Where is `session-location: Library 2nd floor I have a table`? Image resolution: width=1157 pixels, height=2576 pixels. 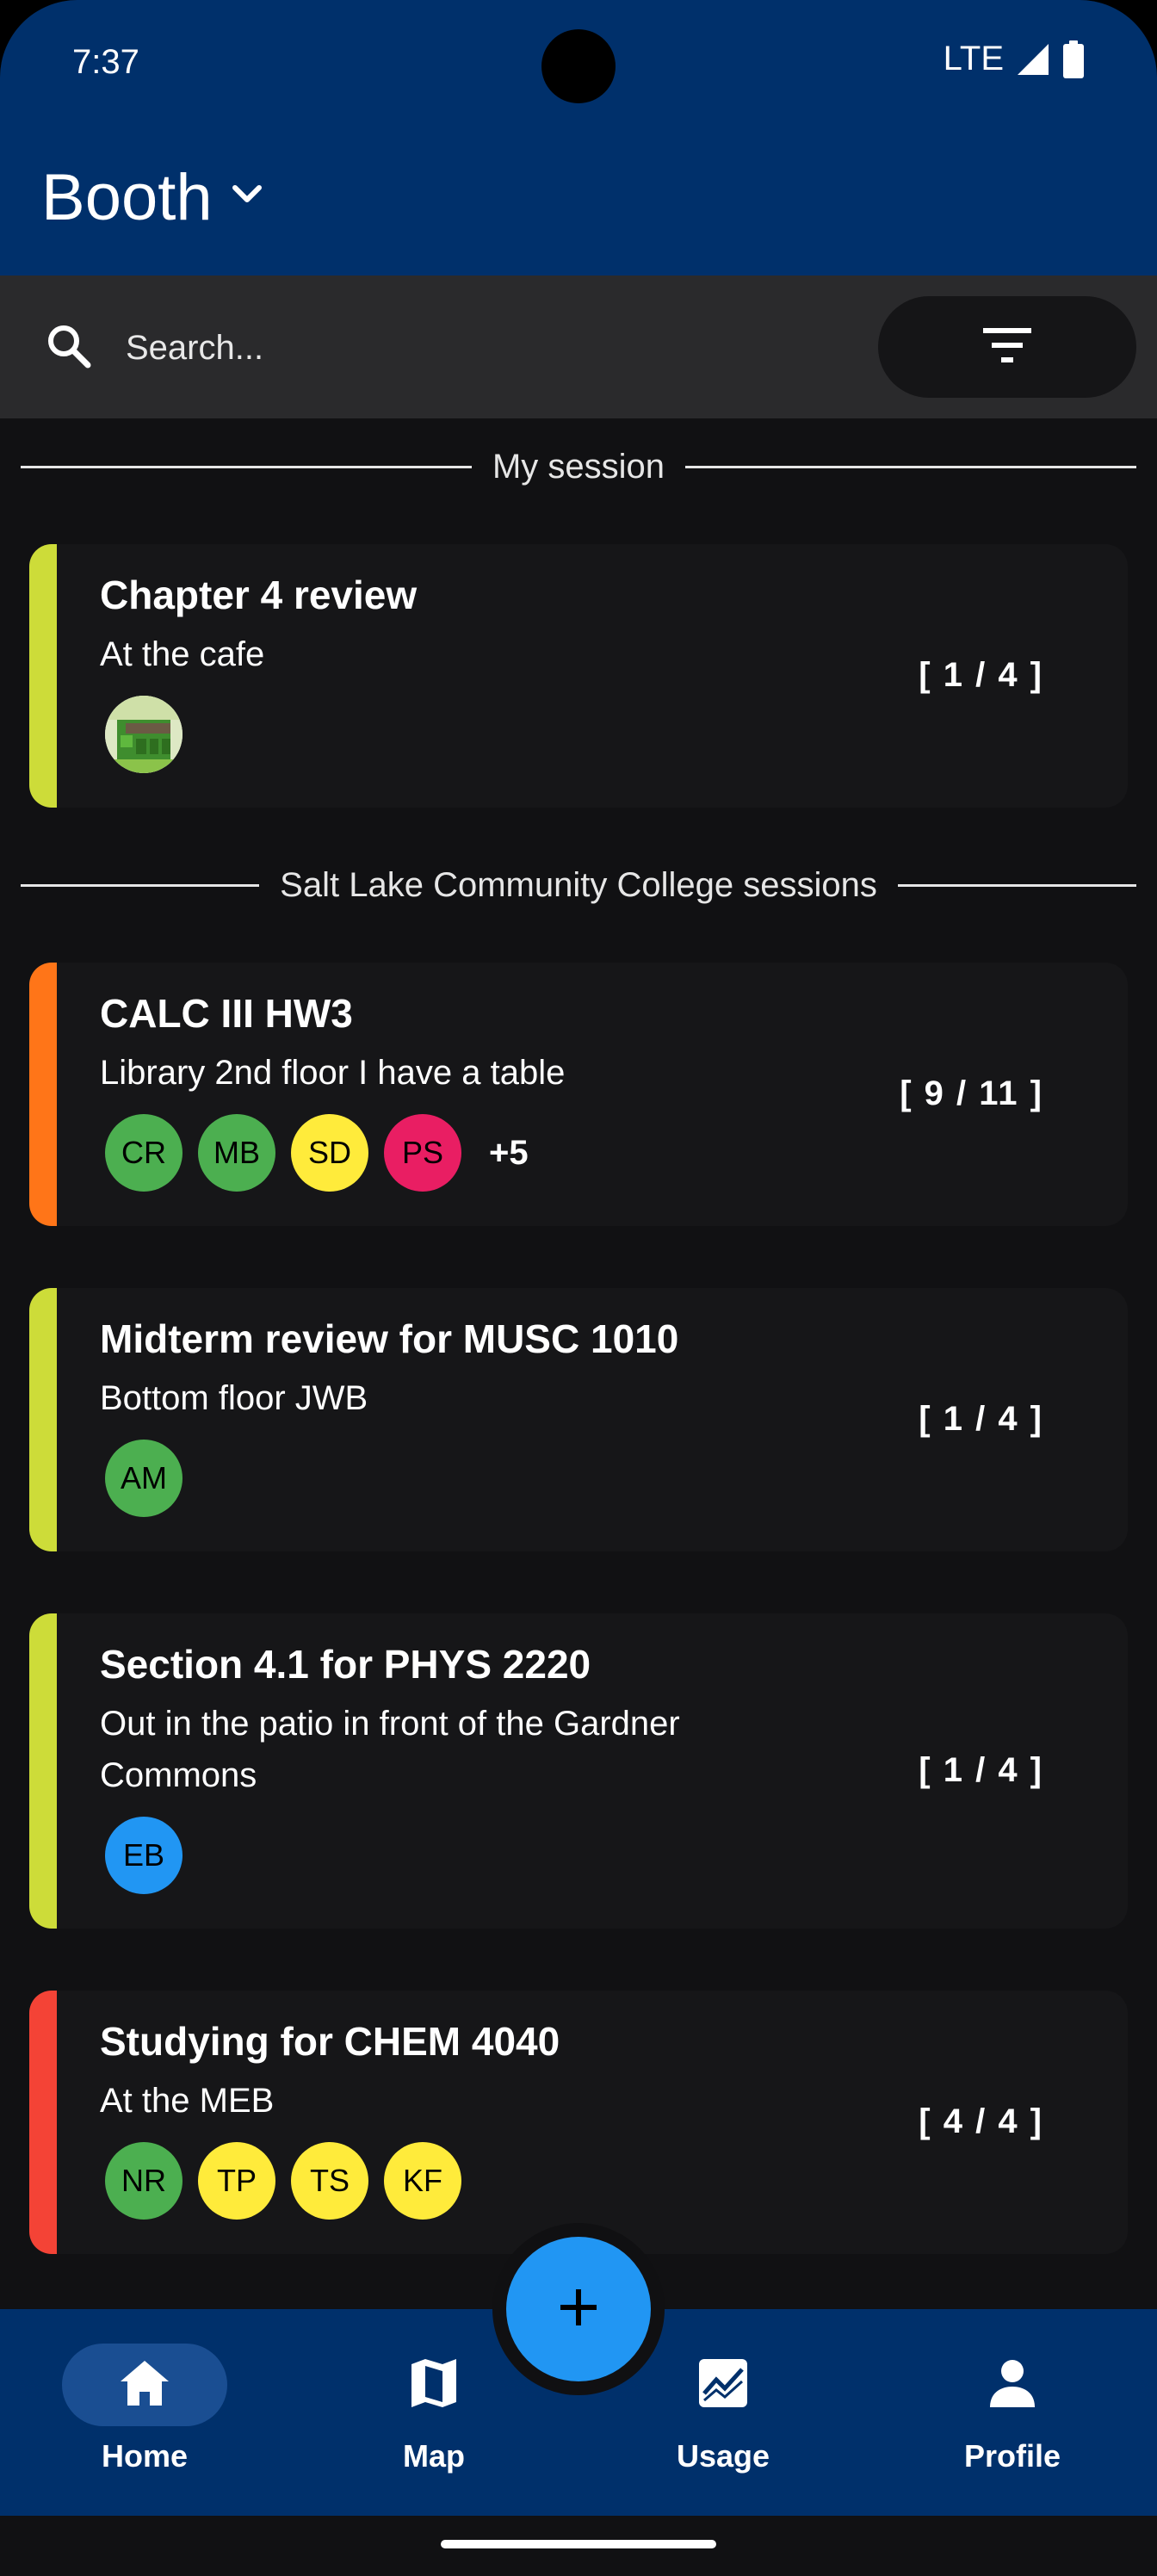
session-location: Library 2nd floor I have a table is located at coordinates (333, 1073).